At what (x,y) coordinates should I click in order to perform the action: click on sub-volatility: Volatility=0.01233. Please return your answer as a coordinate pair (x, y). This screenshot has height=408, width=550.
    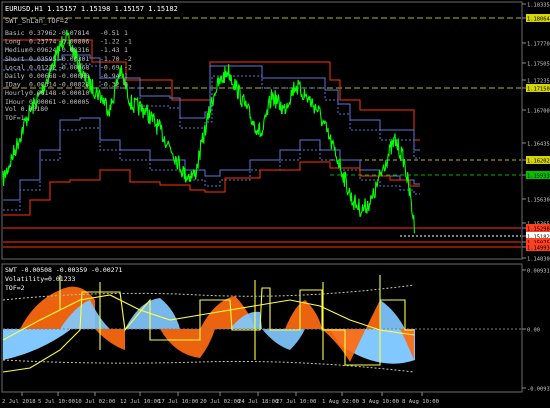
    Looking at the image, I should click on (40, 279).